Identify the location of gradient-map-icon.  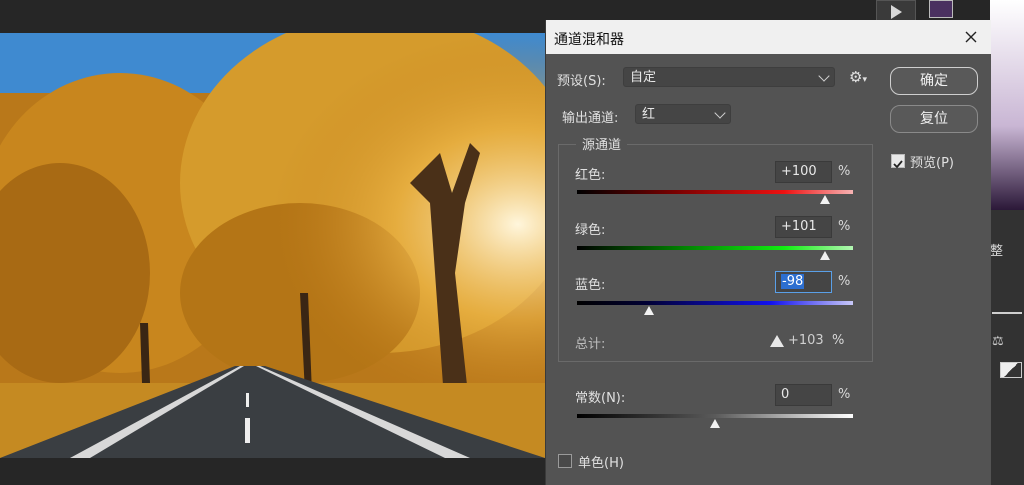
(1011, 370).